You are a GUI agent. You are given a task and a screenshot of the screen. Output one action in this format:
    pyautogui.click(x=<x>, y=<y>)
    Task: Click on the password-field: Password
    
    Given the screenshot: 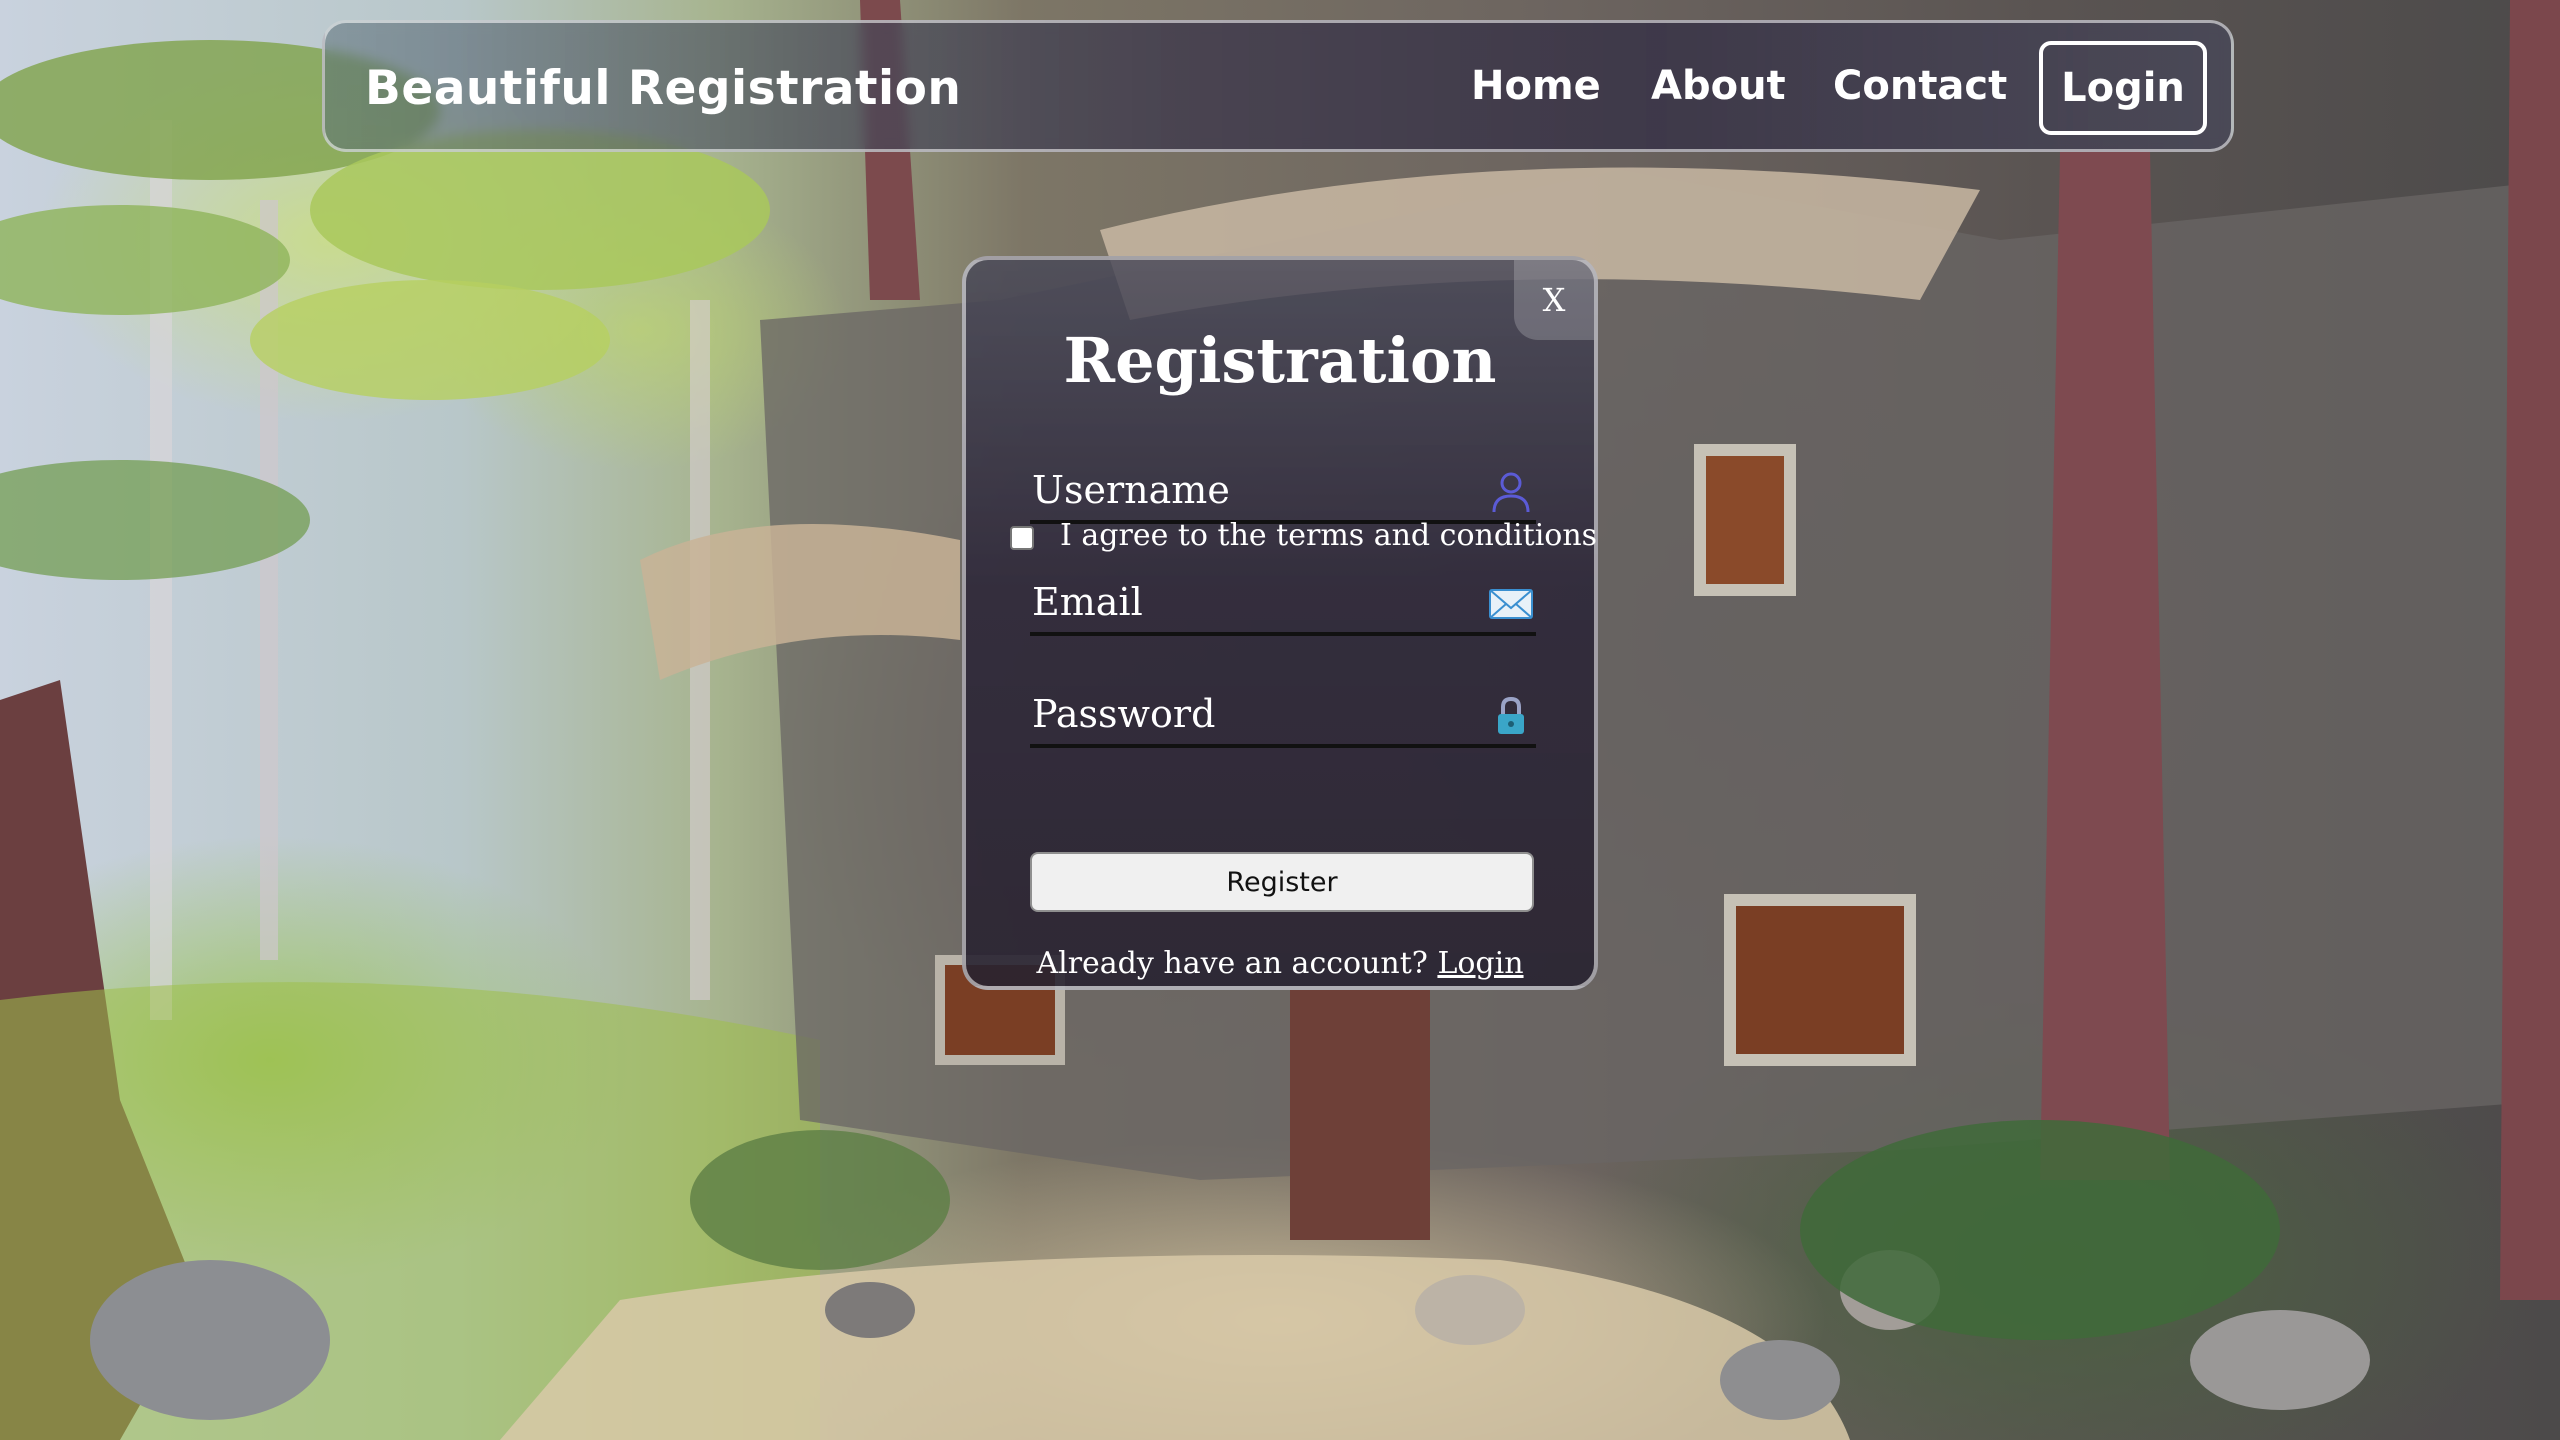 What is the action you would take?
    pyautogui.click(x=1285, y=716)
    